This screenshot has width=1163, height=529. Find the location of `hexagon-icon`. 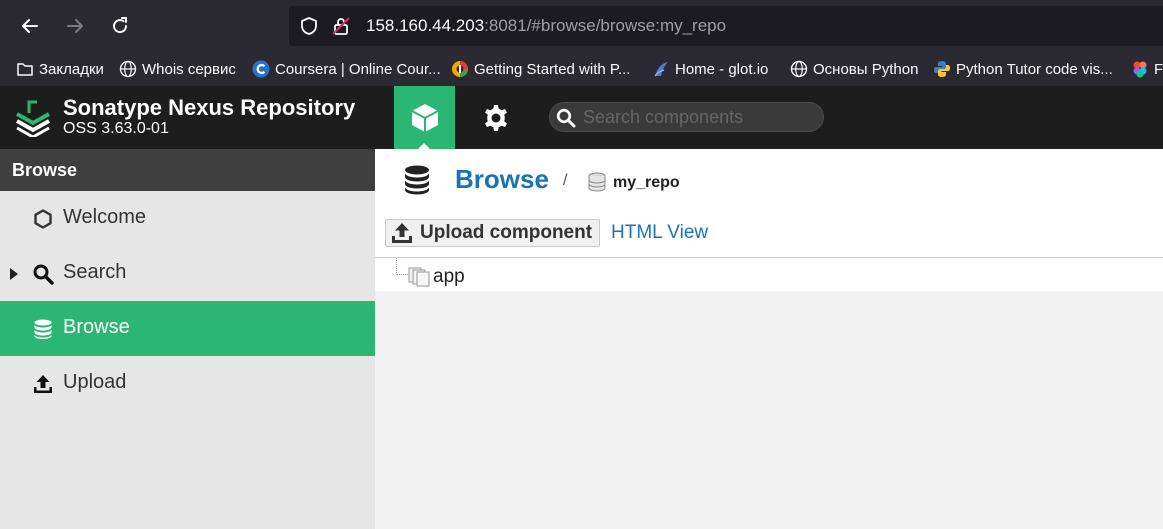

hexagon-icon is located at coordinates (43, 219).